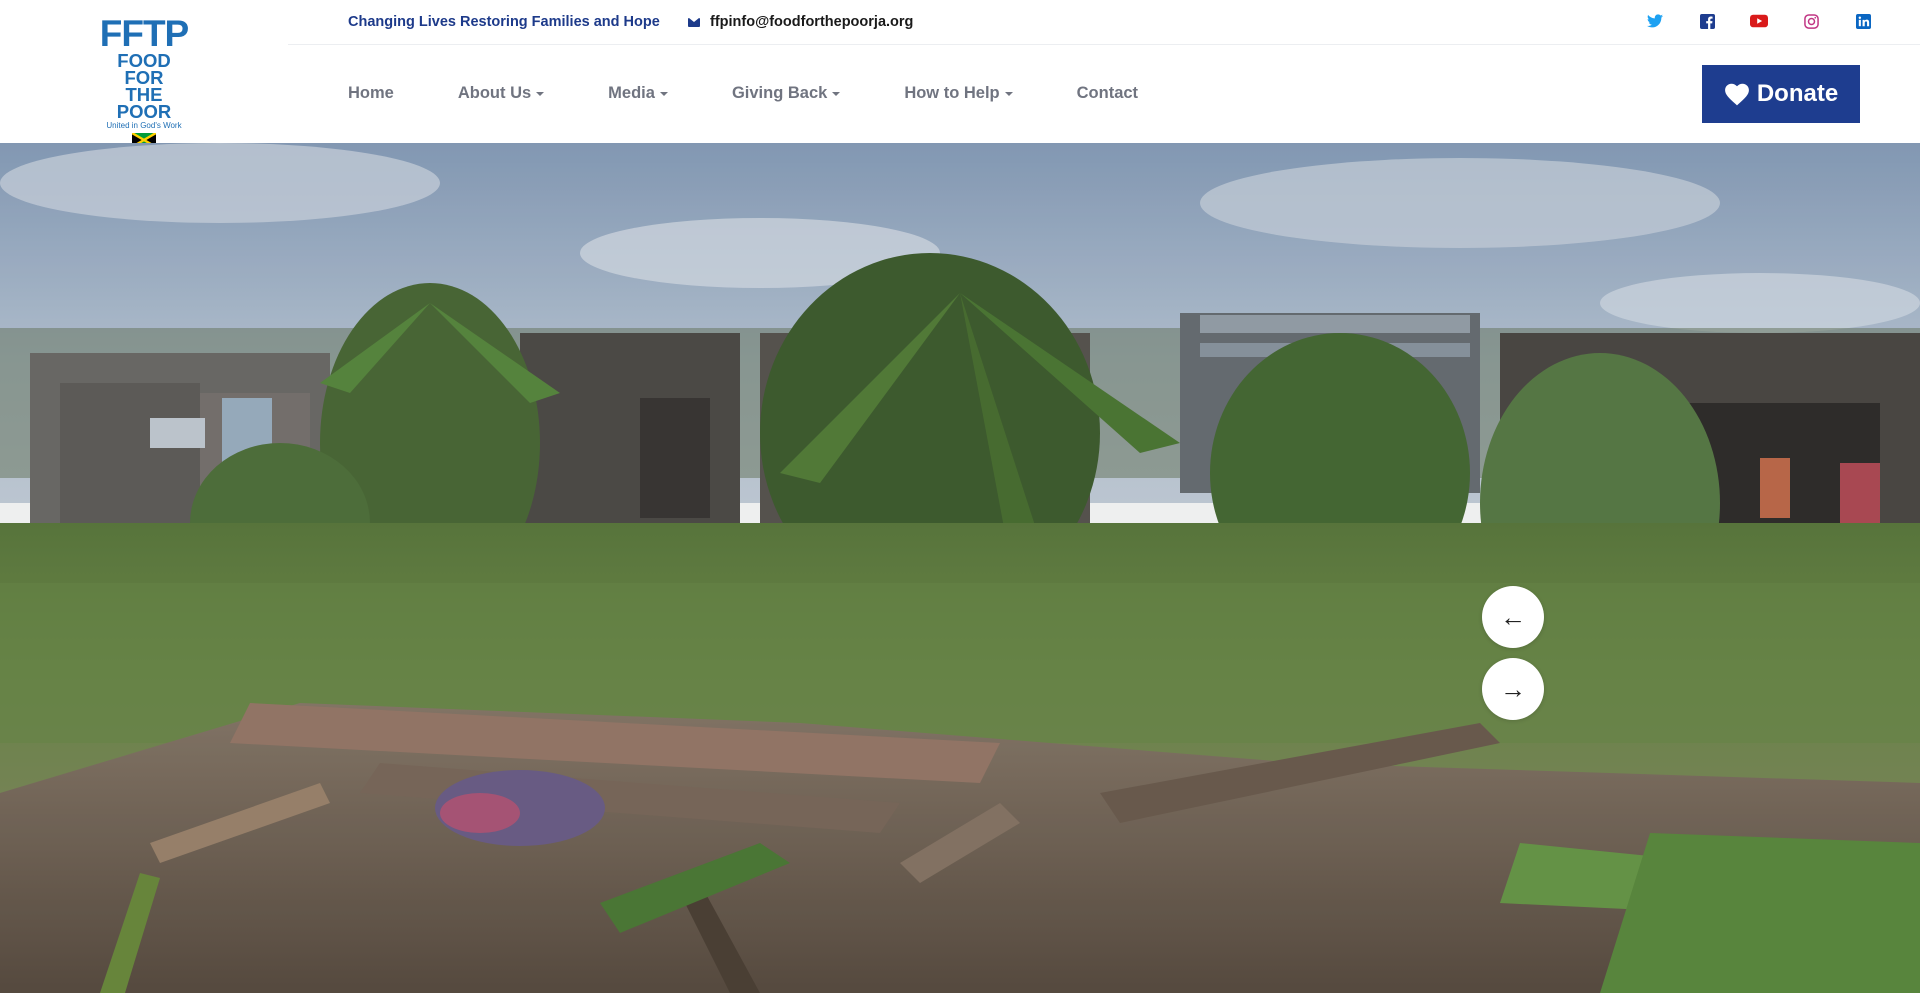  What do you see at coordinates (1811, 21) in the screenshot?
I see `instagram-icon` at bounding box center [1811, 21].